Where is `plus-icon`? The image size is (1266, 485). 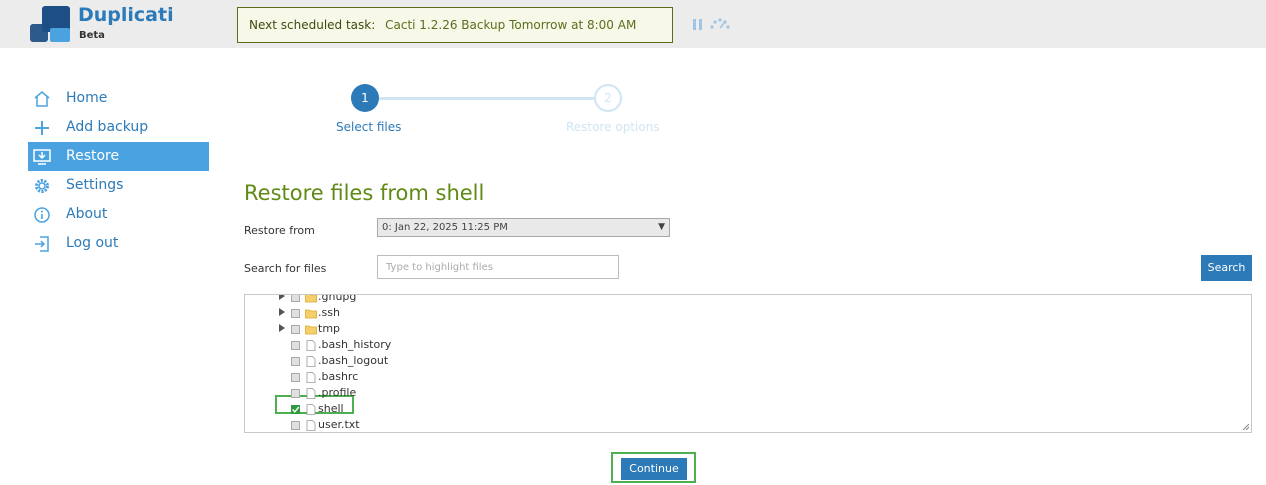
plus-icon is located at coordinates (42, 128).